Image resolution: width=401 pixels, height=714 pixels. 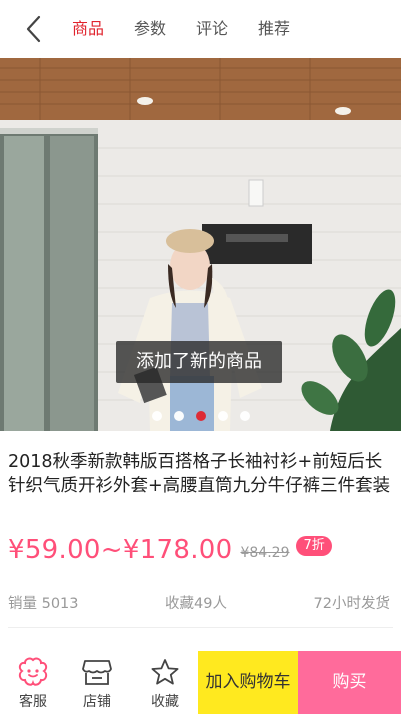 What do you see at coordinates (33, 671) in the screenshot?
I see `customer-service-icon` at bounding box center [33, 671].